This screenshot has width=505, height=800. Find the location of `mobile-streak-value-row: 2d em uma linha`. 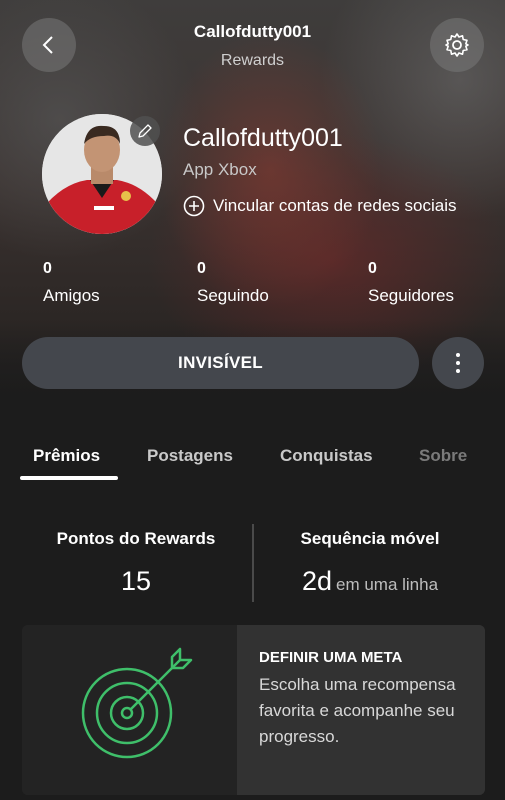

mobile-streak-value-row: 2d em uma linha is located at coordinates (370, 581).